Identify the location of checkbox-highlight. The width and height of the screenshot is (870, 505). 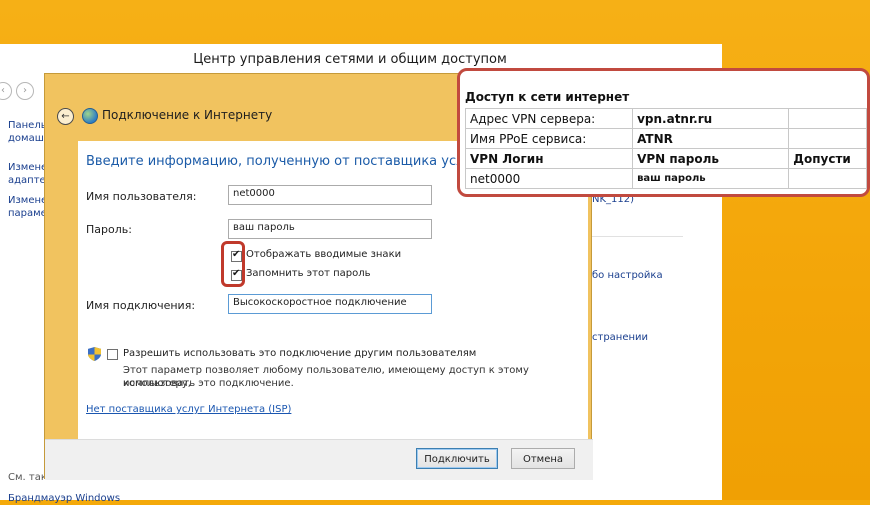
(233, 264).